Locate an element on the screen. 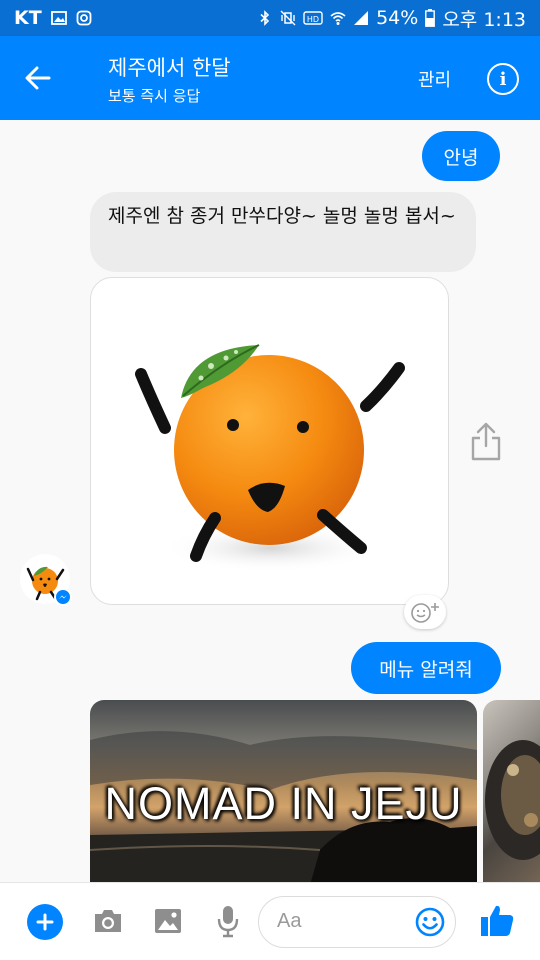 This screenshot has height=960, width=540. conversation-header: 제주에서 한달 보통 즉시 응답 관리 i is located at coordinates (270, 78).